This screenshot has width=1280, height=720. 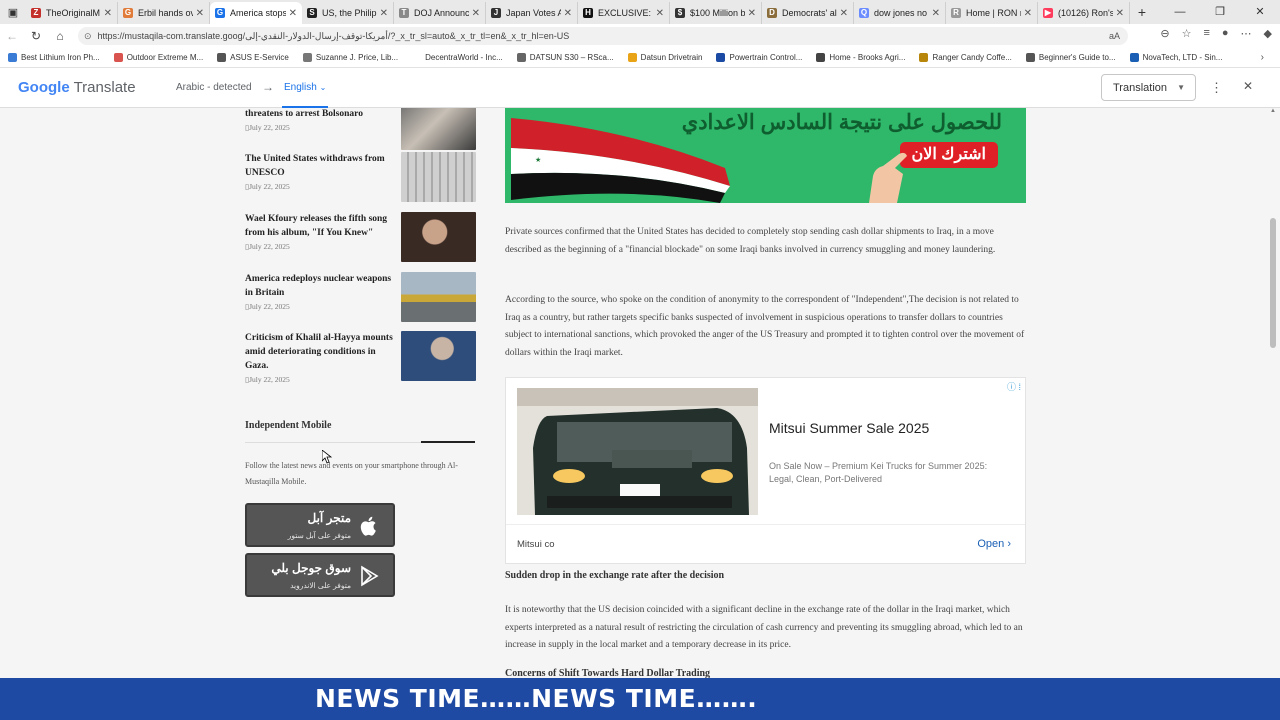 I want to click on new-tab-button: +, so click(x=1142, y=12).